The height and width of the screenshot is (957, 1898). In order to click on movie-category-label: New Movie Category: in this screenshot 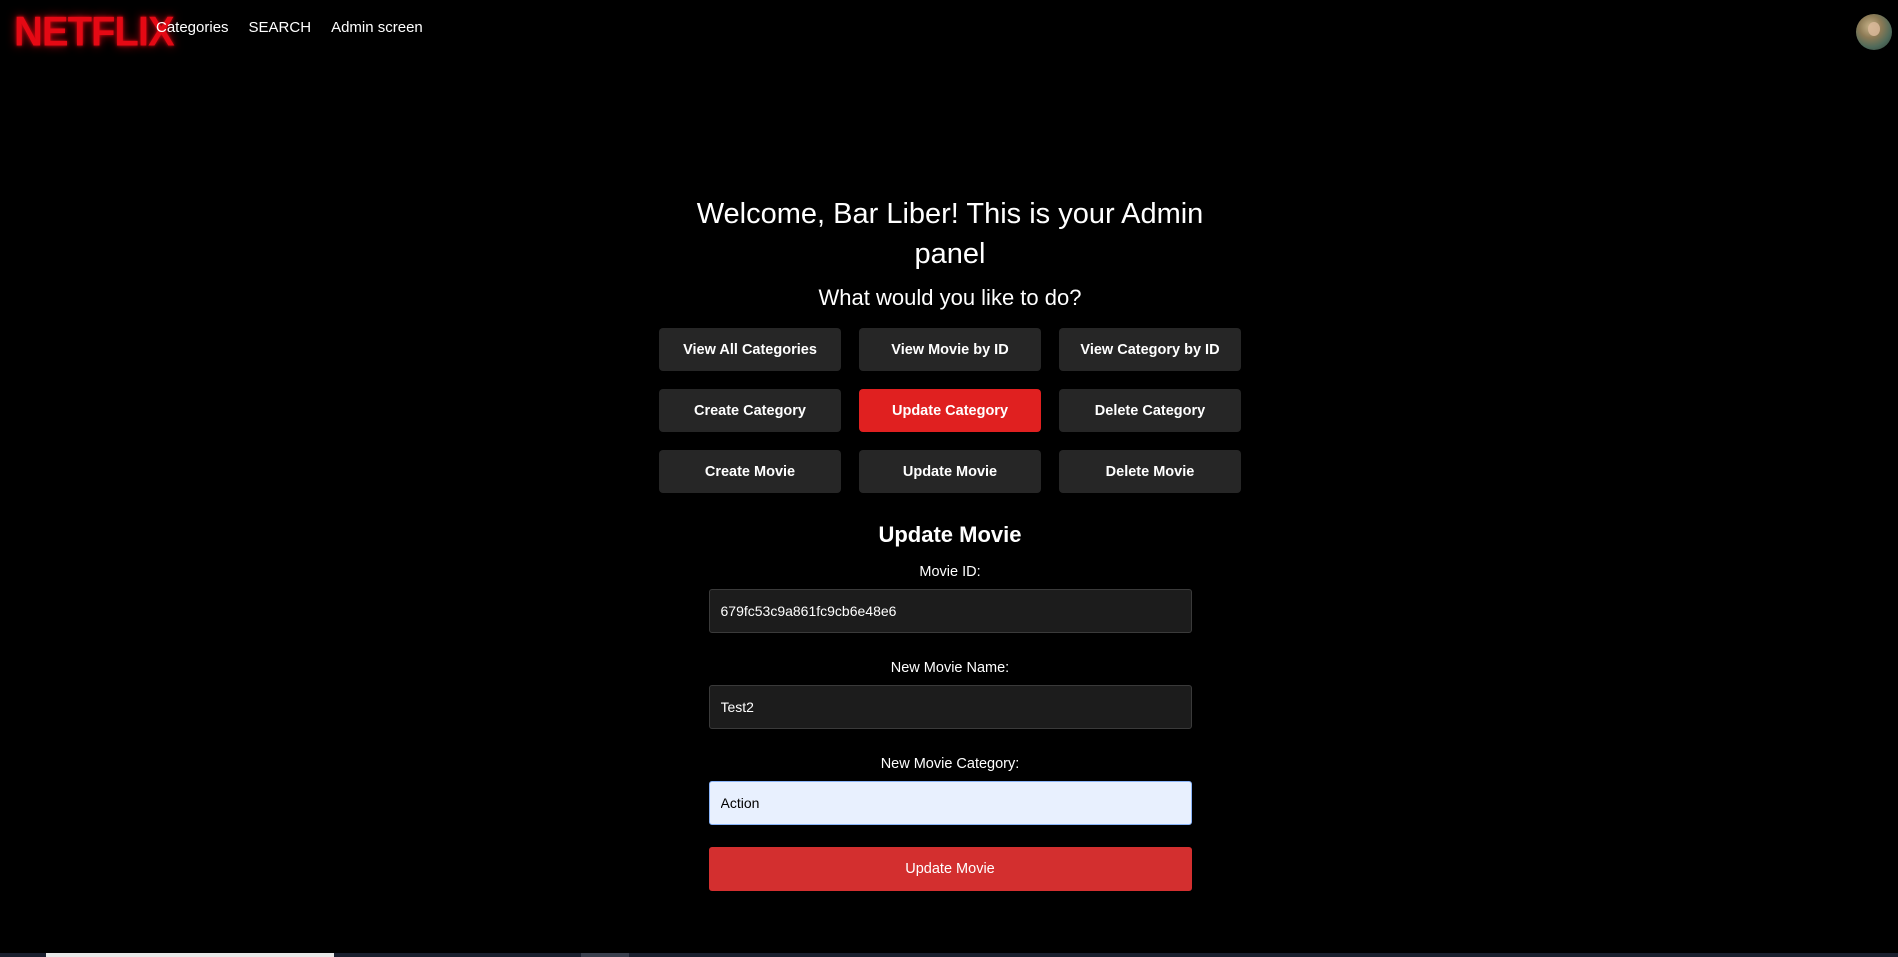, I will do `click(950, 764)`.